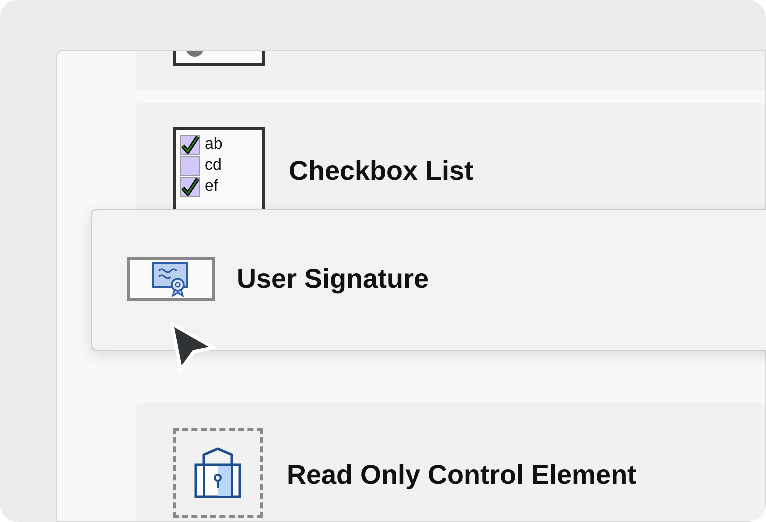 The height and width of the screenshot is (522, 766). Describe the element at coordinates (462, 475) in the screenshot. I see `card-title: Read Only Control Element` at that location.